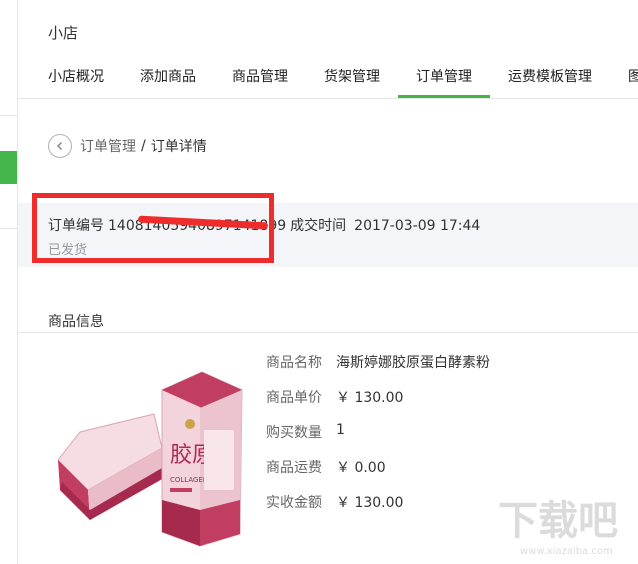 This screenshot has width=638, height=564. I want to click on product-name-label: 商品名称, so click(294, 363).